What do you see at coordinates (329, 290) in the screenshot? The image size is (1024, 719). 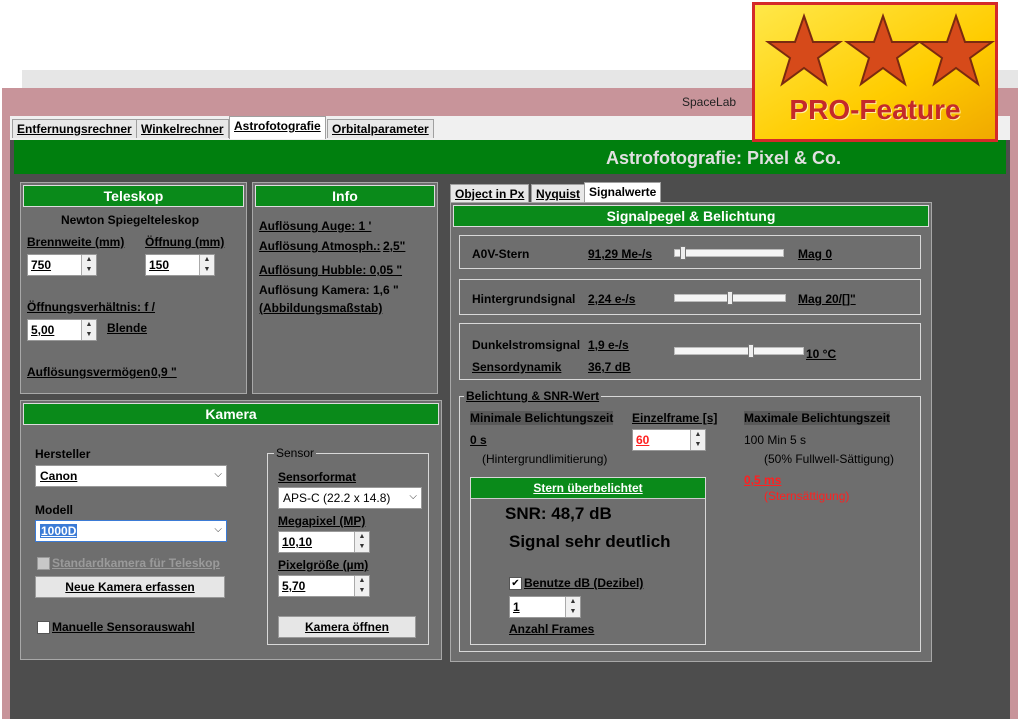 I see `info-kamera: Auflösung Kamera: 1,6 "` at bounding box center [329, 290].